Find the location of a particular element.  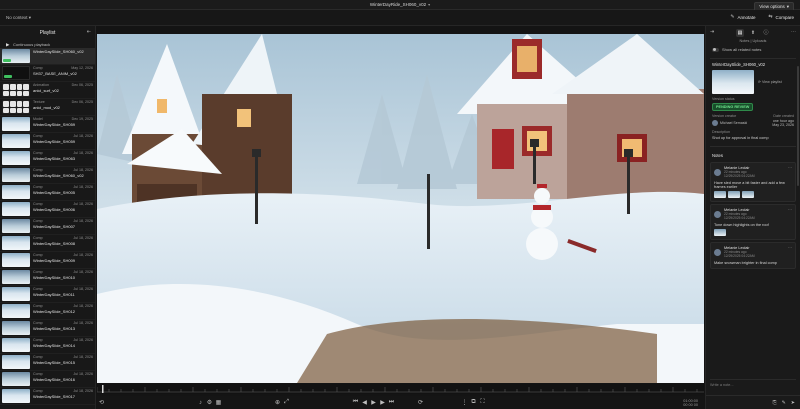

note-text: Tone down highlights on the roof is located at coordinates (741, 225).